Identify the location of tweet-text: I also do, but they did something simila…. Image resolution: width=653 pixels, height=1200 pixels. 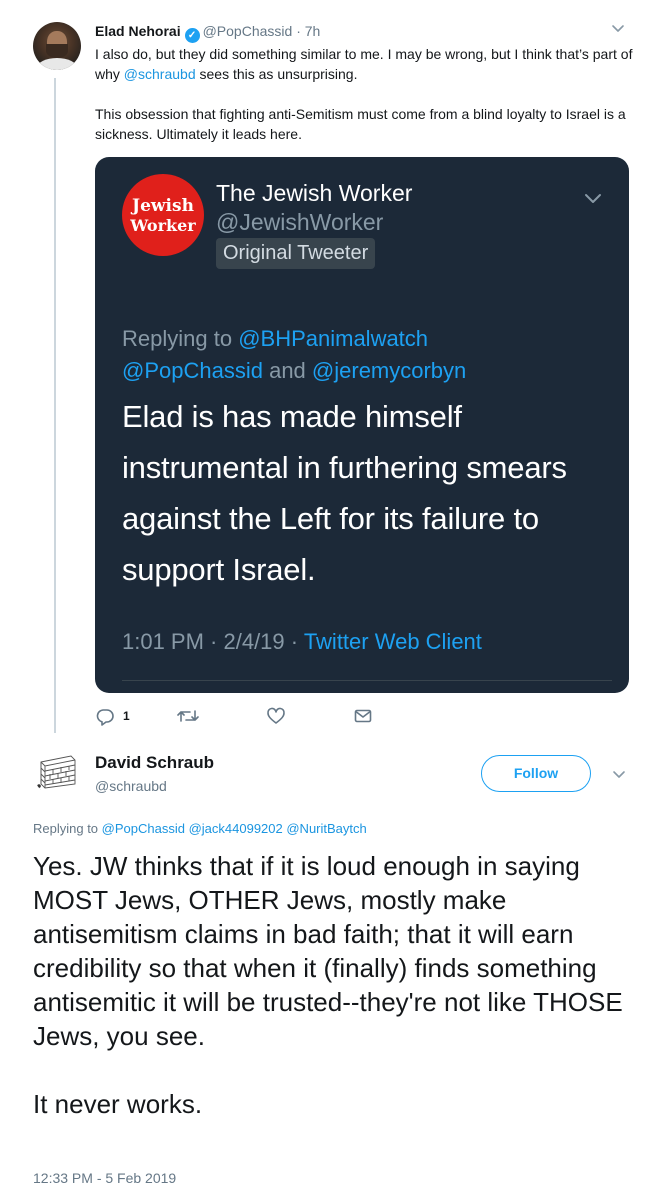
(367, 94).